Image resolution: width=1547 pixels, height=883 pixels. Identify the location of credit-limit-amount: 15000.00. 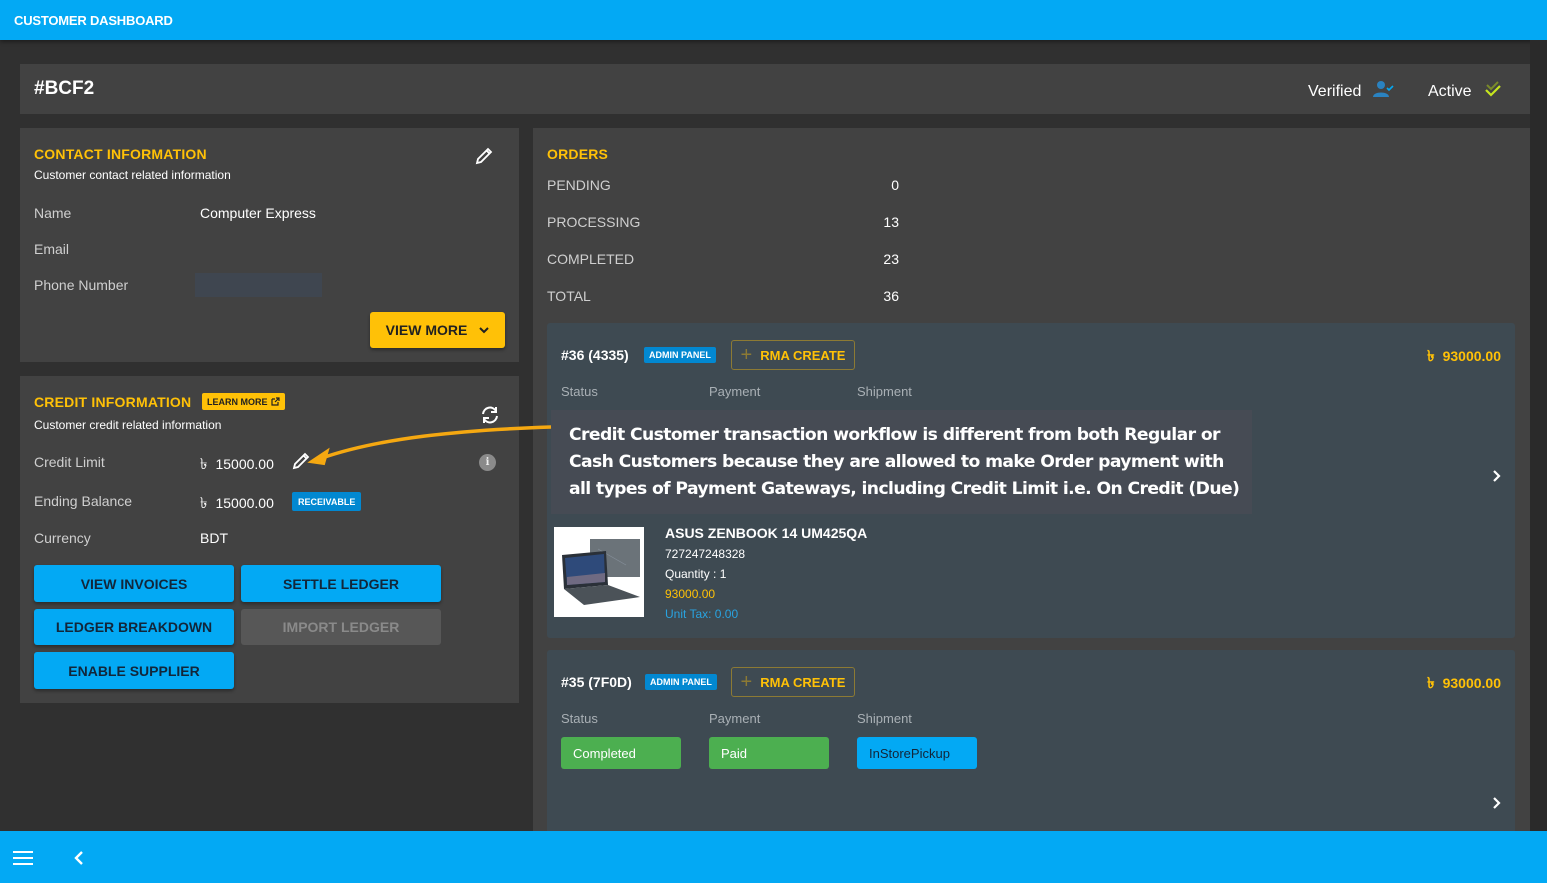
(244, 464).